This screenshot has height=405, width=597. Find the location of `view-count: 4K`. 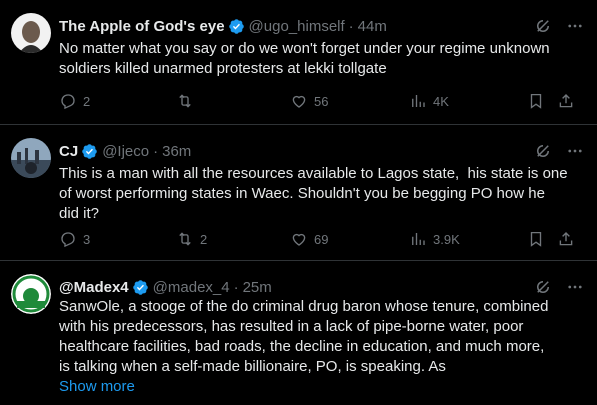

view-count: 4K is located at coordinates (441, 101).